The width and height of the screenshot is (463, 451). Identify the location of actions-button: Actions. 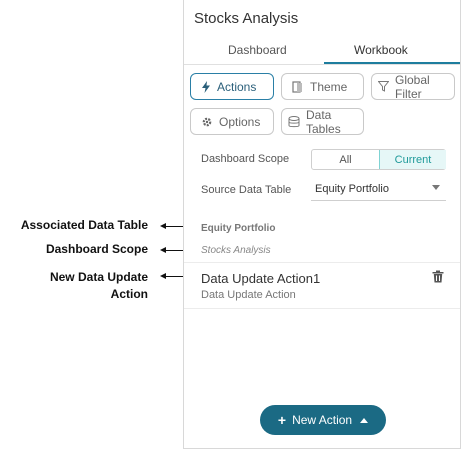
(232, 86).